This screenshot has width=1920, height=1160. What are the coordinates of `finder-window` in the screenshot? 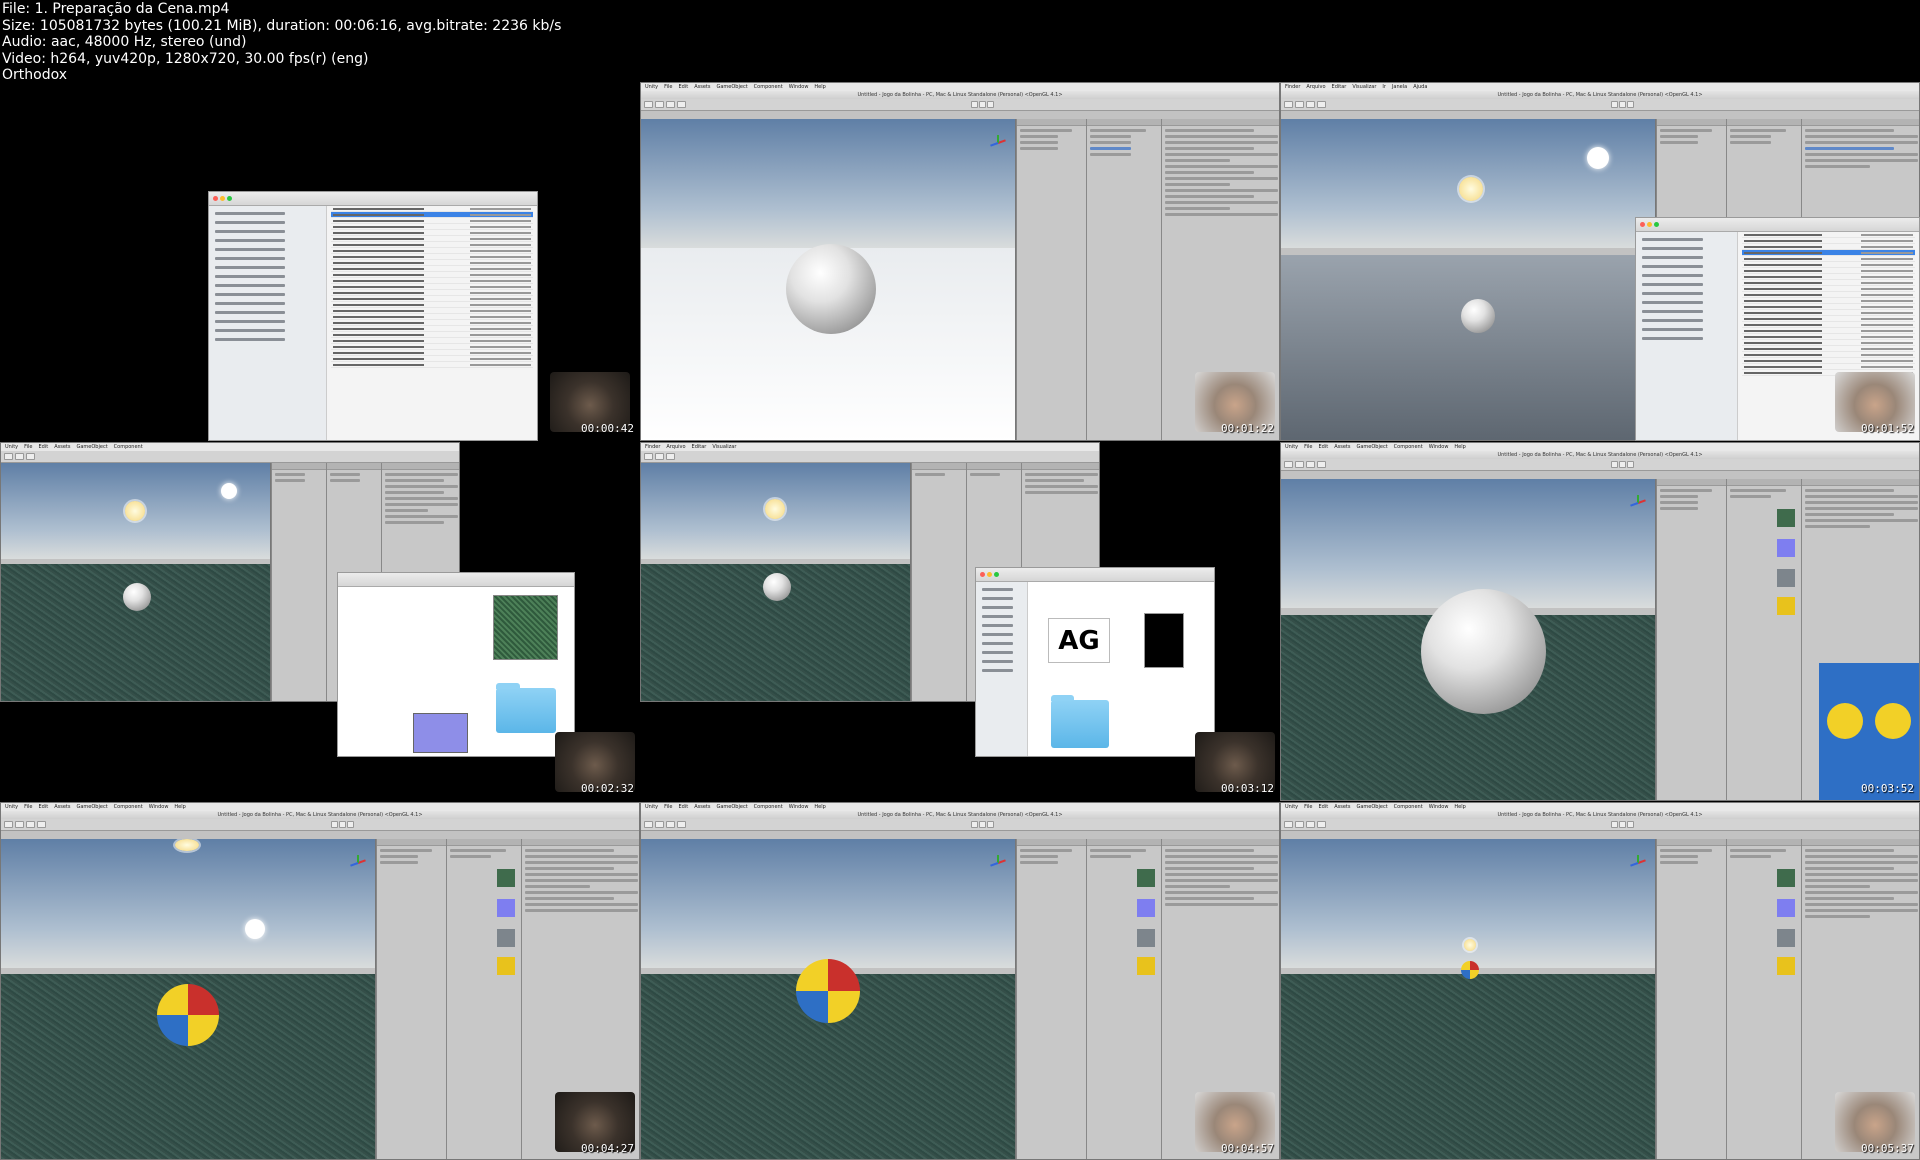 It's located at (373, 316).